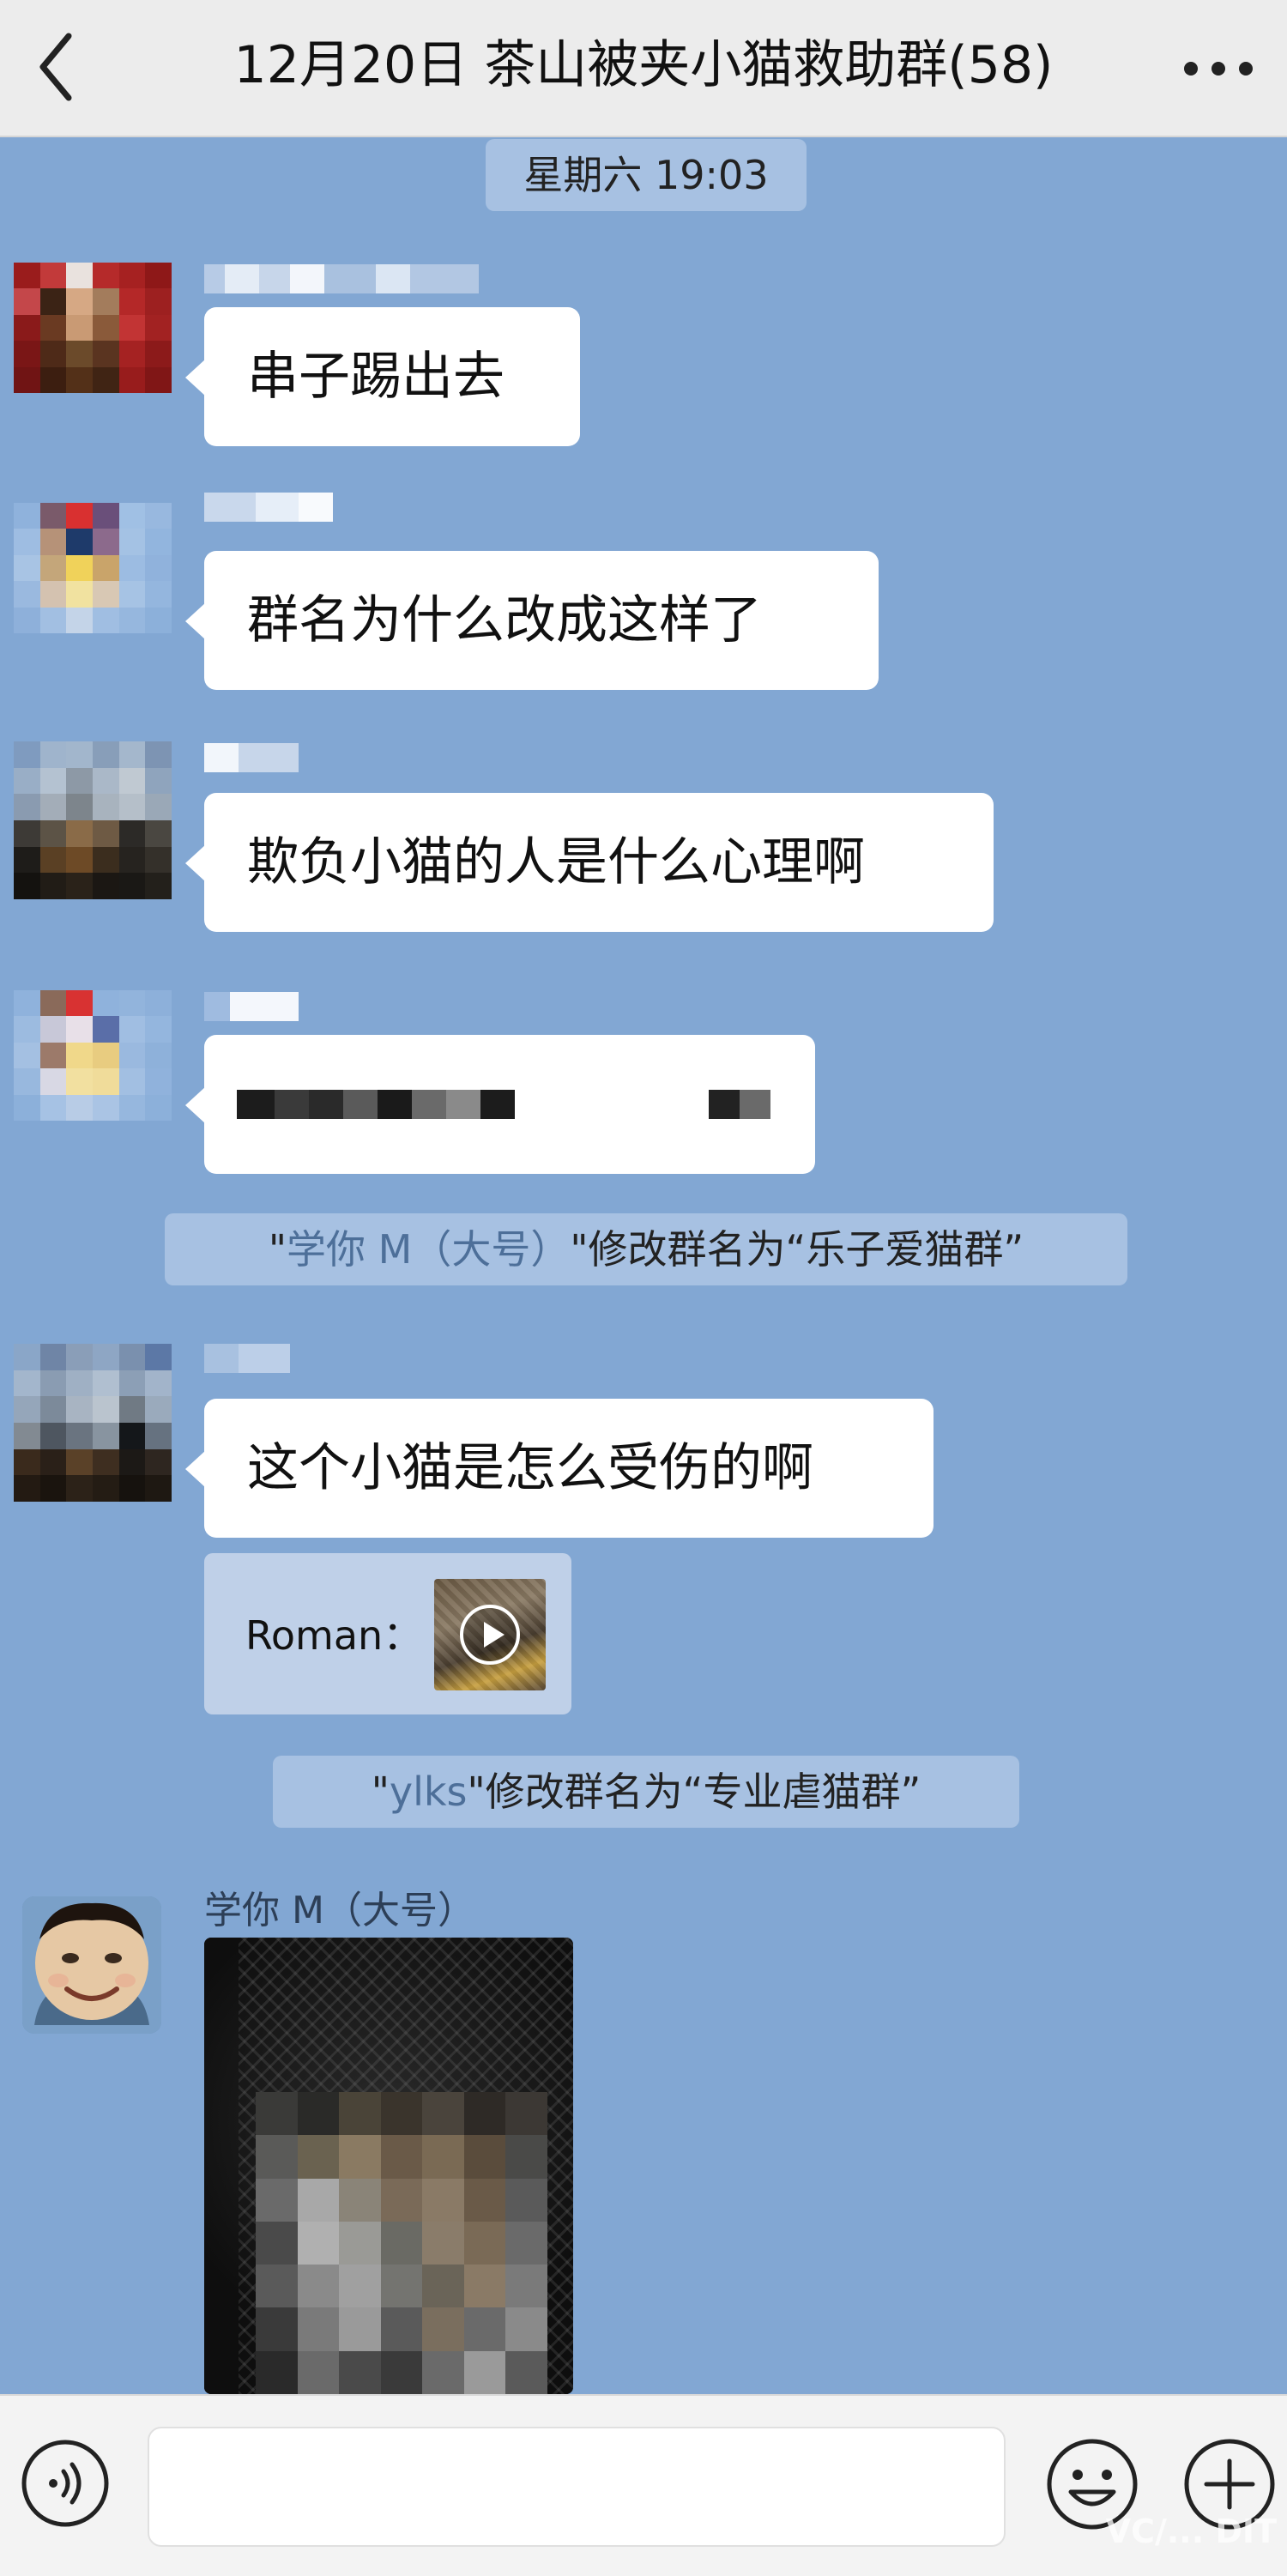  Describe the element at coordinates (646, 1792) in the screenshot. I see `group-rename-notice: "ylks"修改群名为“专业虐猫群”` at that location.